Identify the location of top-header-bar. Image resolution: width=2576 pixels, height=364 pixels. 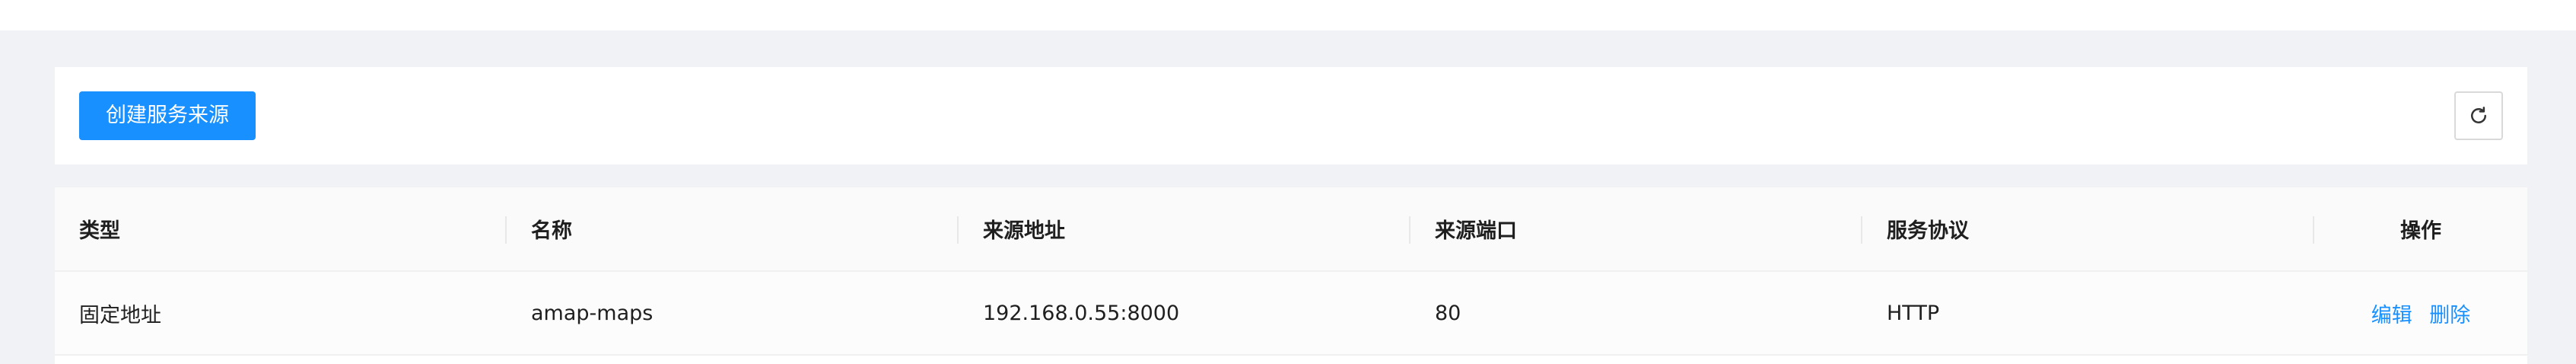
(1288, 15).